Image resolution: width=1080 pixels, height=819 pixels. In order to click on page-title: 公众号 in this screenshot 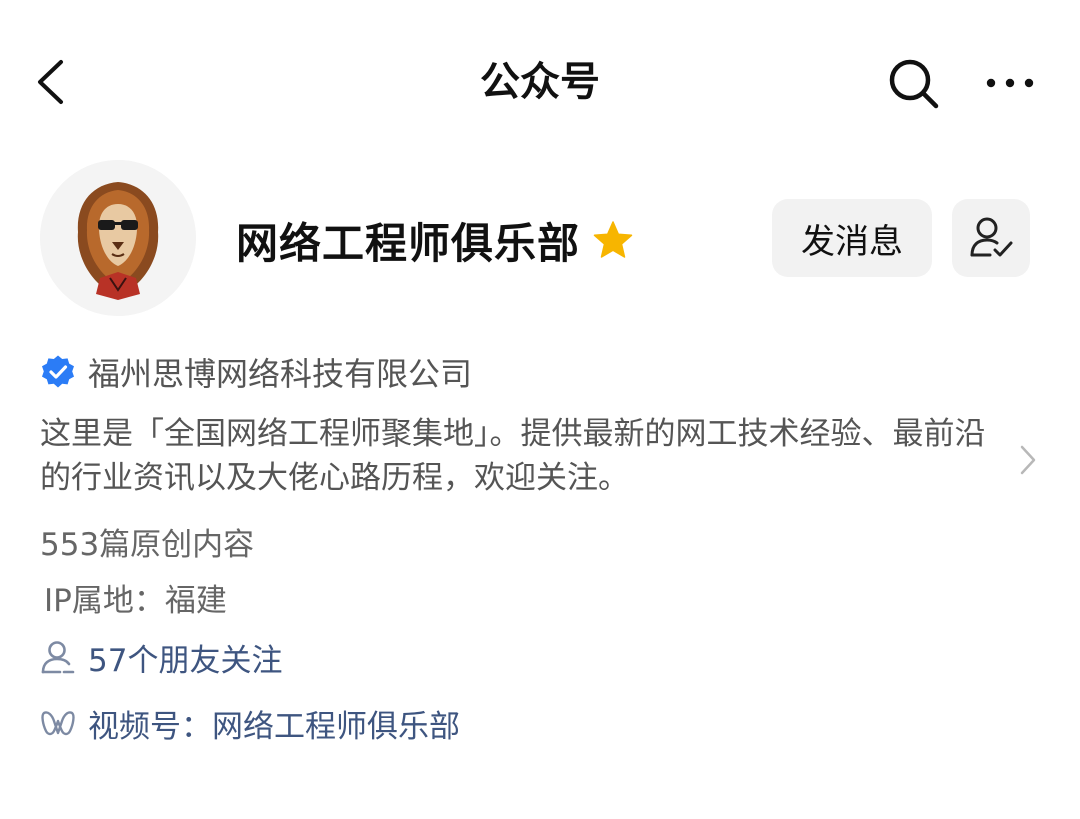, I will do `click(540, 82)`.